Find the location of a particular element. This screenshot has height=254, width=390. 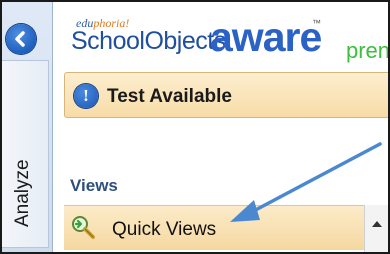

logo-schoolobjects: SchoolObjects is located at coordinates (148, 41).